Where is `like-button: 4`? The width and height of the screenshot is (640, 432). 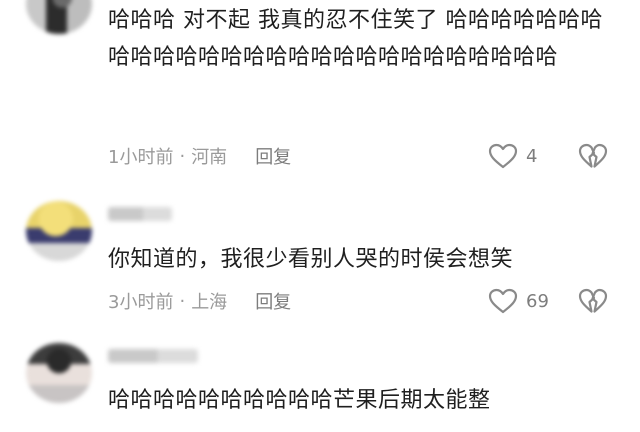
like-button: 4 is located at coordinates (533, 156).